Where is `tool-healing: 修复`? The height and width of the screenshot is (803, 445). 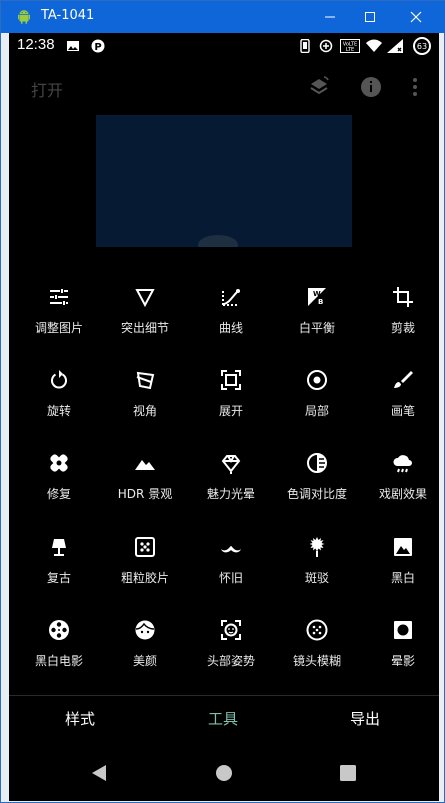 tool-healing: 修复 is located at coordinates (59, 479).